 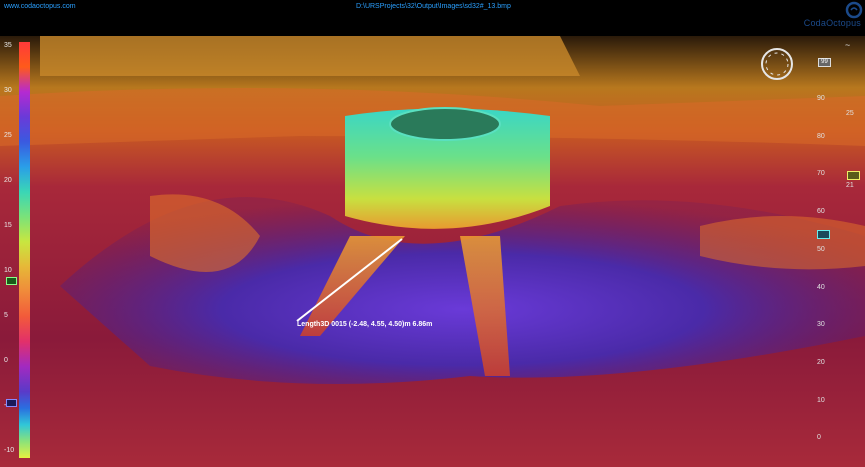 What do you see at coordinates (11, 281) in the screenshot?
I see `scale-marker-green` at bounding box center [11, 281].